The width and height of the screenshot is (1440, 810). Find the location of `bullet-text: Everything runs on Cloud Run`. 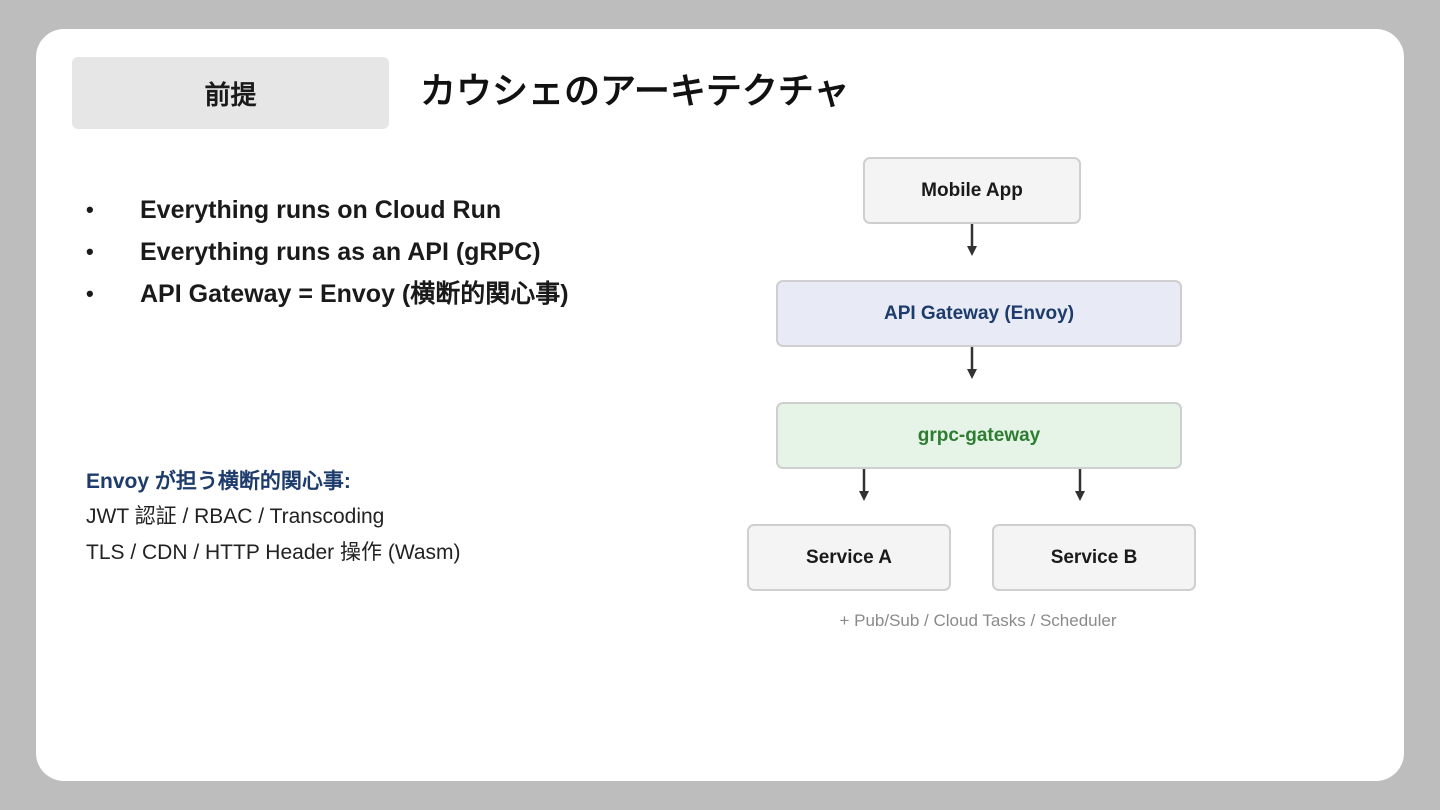

bullet-text: Everything runs on Cloud Run is located at coordinates (321, 210).